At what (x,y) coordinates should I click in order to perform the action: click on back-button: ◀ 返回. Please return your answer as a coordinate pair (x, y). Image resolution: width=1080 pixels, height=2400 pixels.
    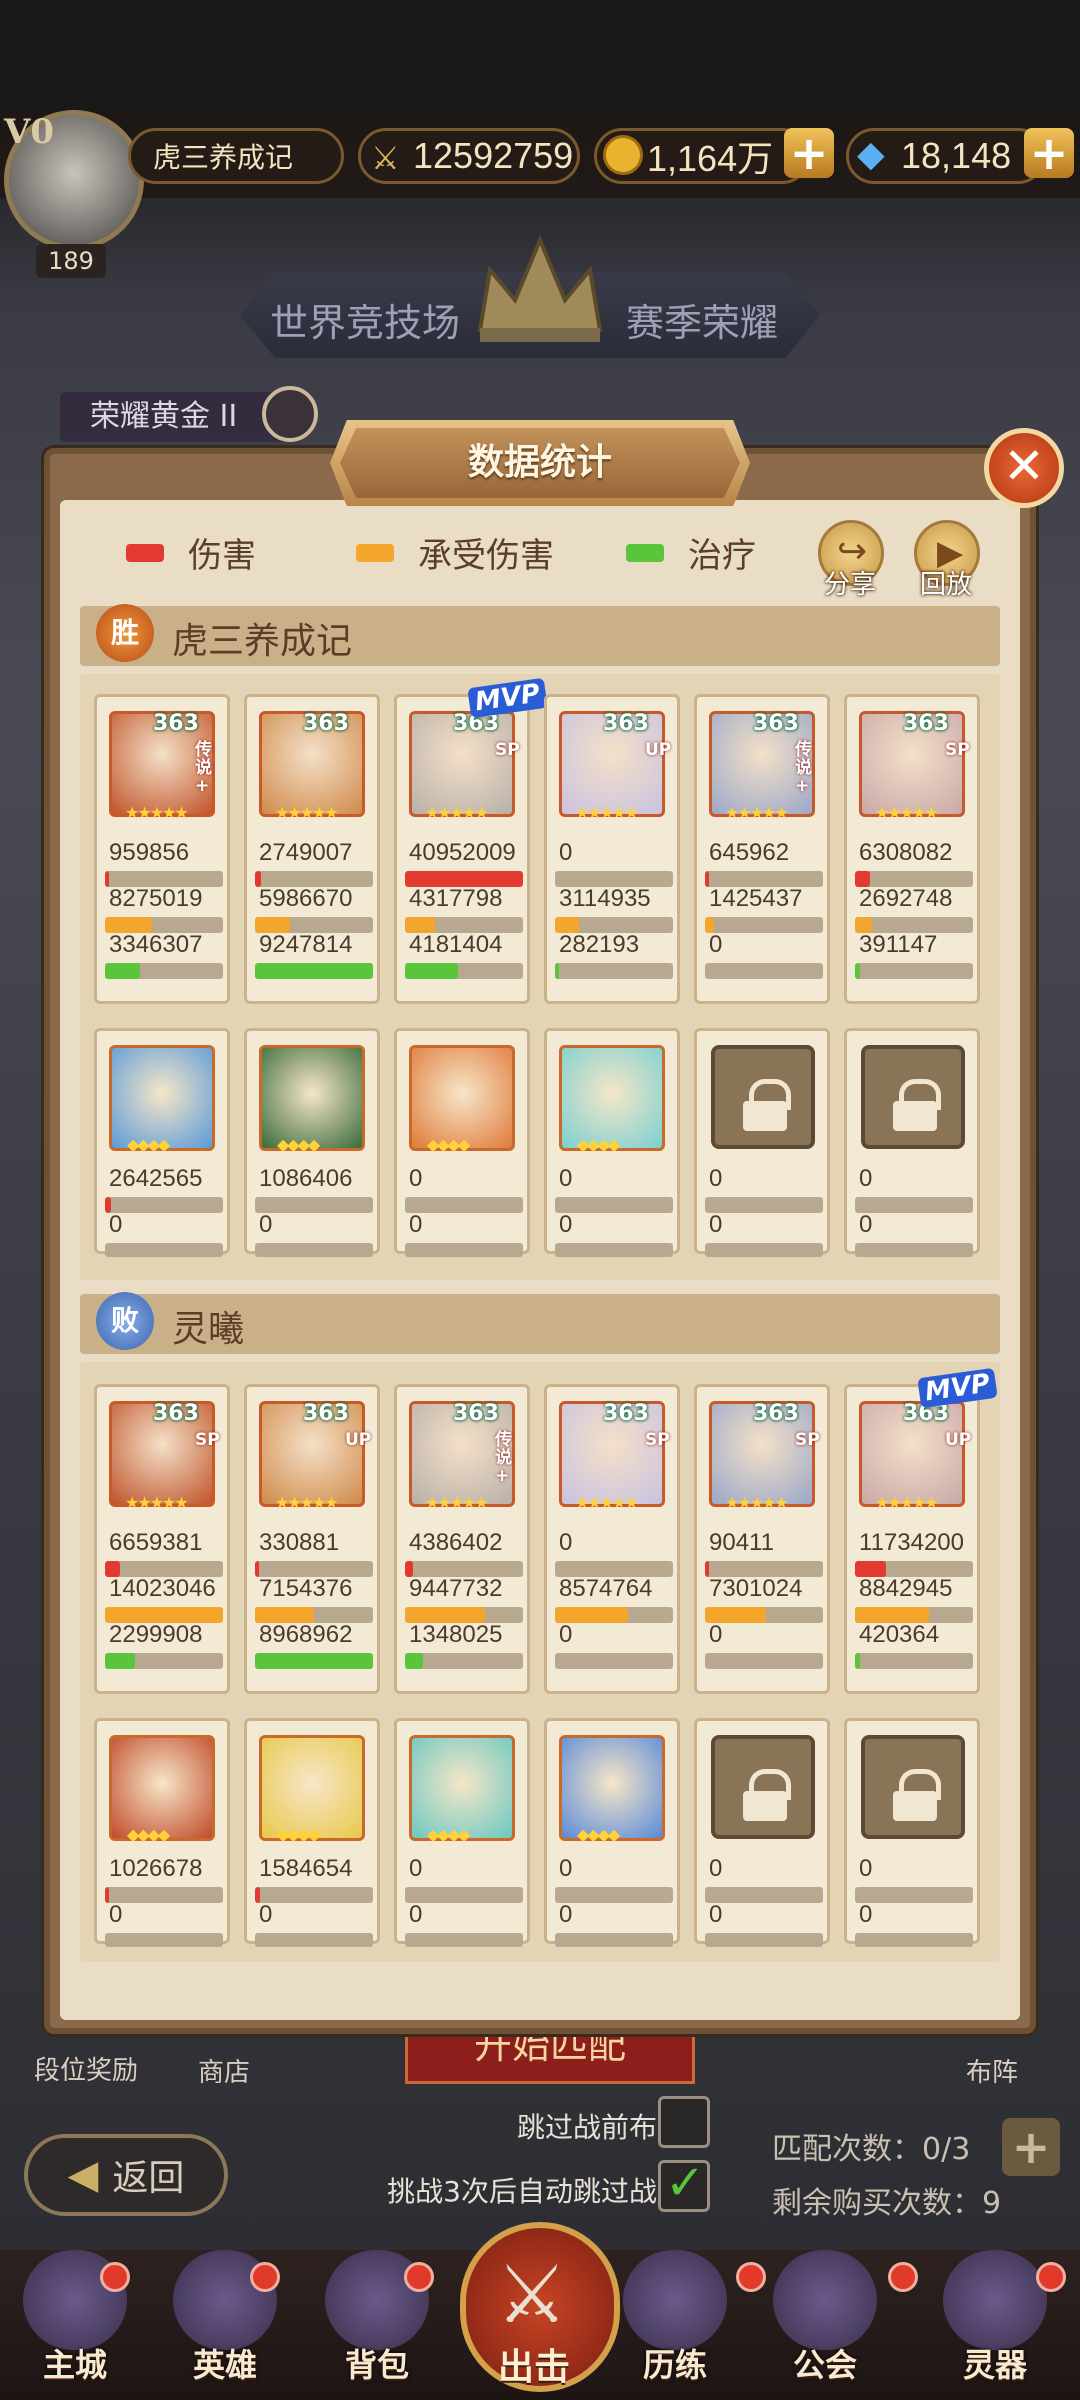
    Looking at the image, I should click on (126, 2175).